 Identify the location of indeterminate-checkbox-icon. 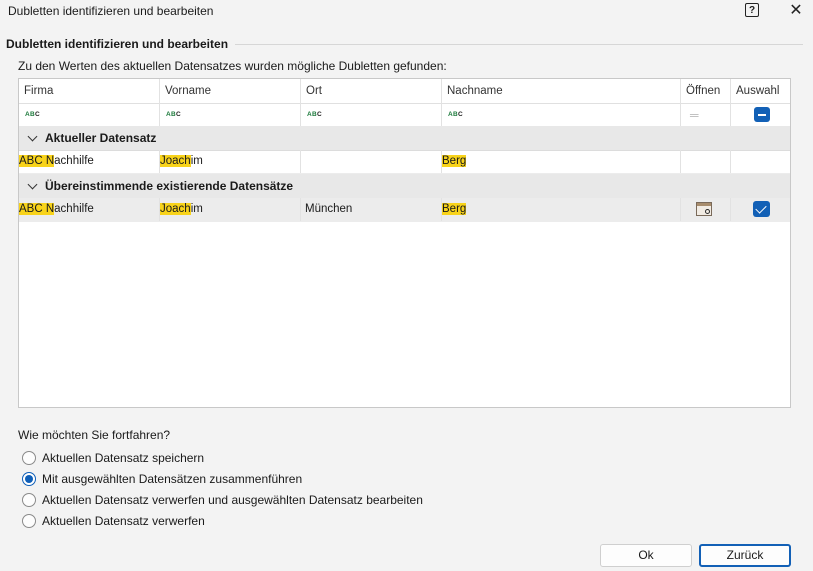
(762, 114).